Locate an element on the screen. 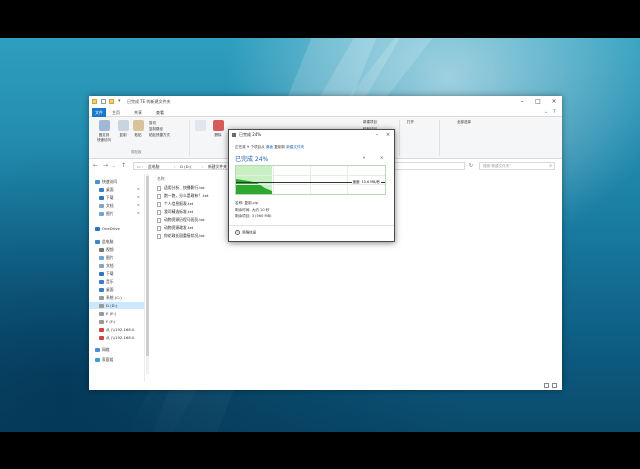  nav-network-drive-1: 从 (\\192.168.0. is located at coordinates (117, 329).